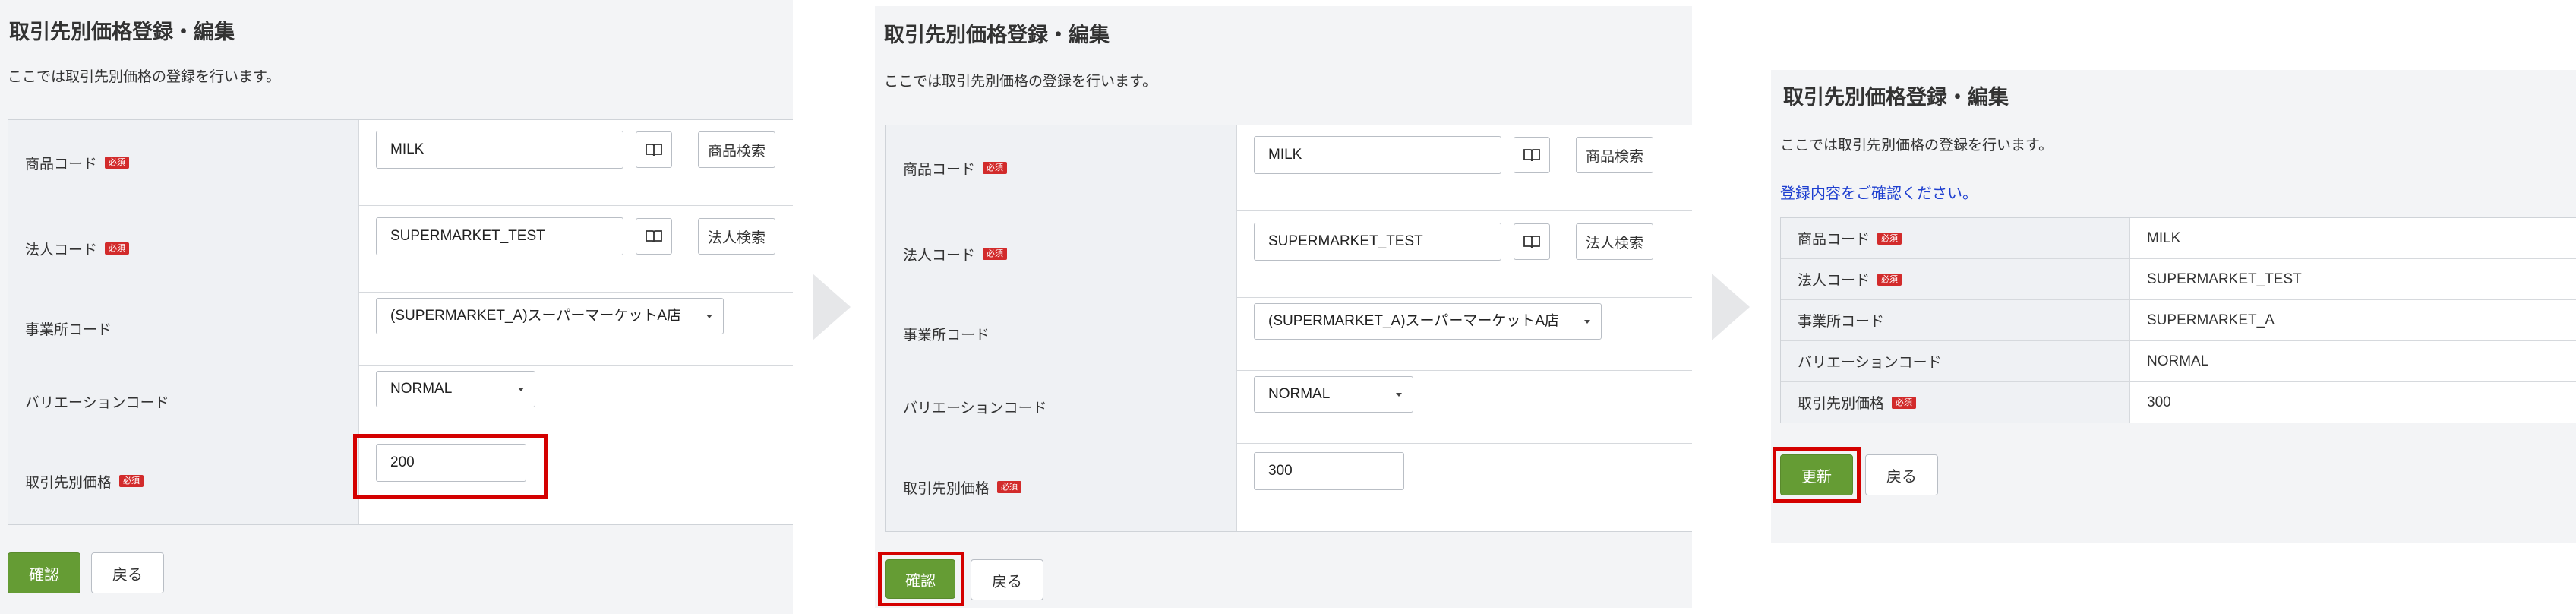 This screenshot has width=2576, height=614. What do you see at coordinates (2211, 320) in the screenshot?
I see `value-office-code: SUPERMARKET_A` at bounding box center [2211, 320].